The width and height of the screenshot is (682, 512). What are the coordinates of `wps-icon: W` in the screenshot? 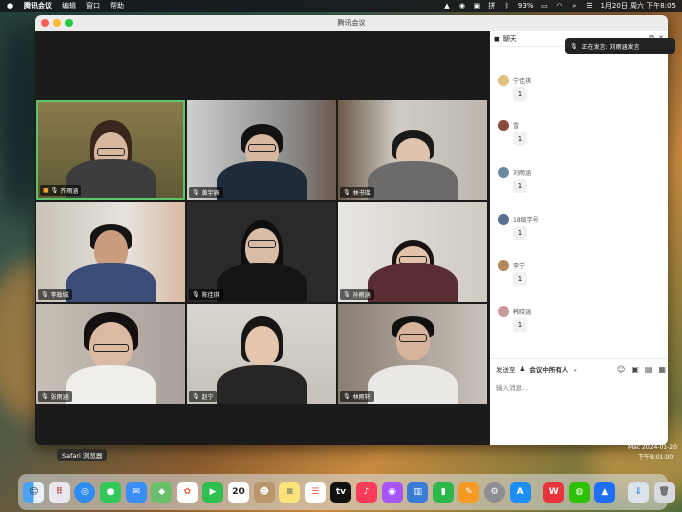 It's located at (554, 492).